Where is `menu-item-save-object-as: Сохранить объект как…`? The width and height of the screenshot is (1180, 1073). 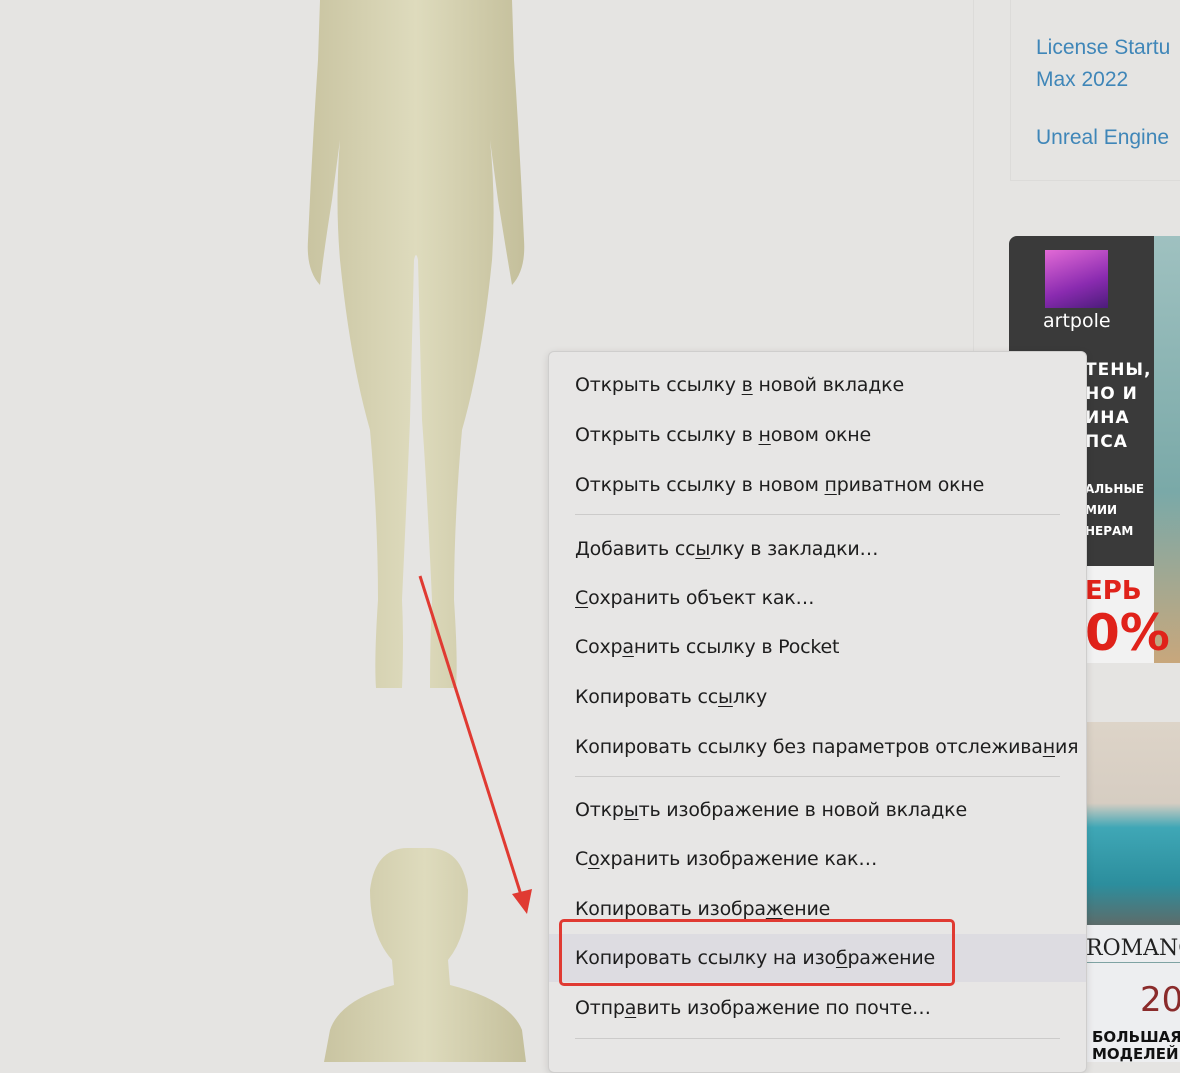 menu-item-save-object-as: Сохранить объект как… is located at coordinates (817, 598).